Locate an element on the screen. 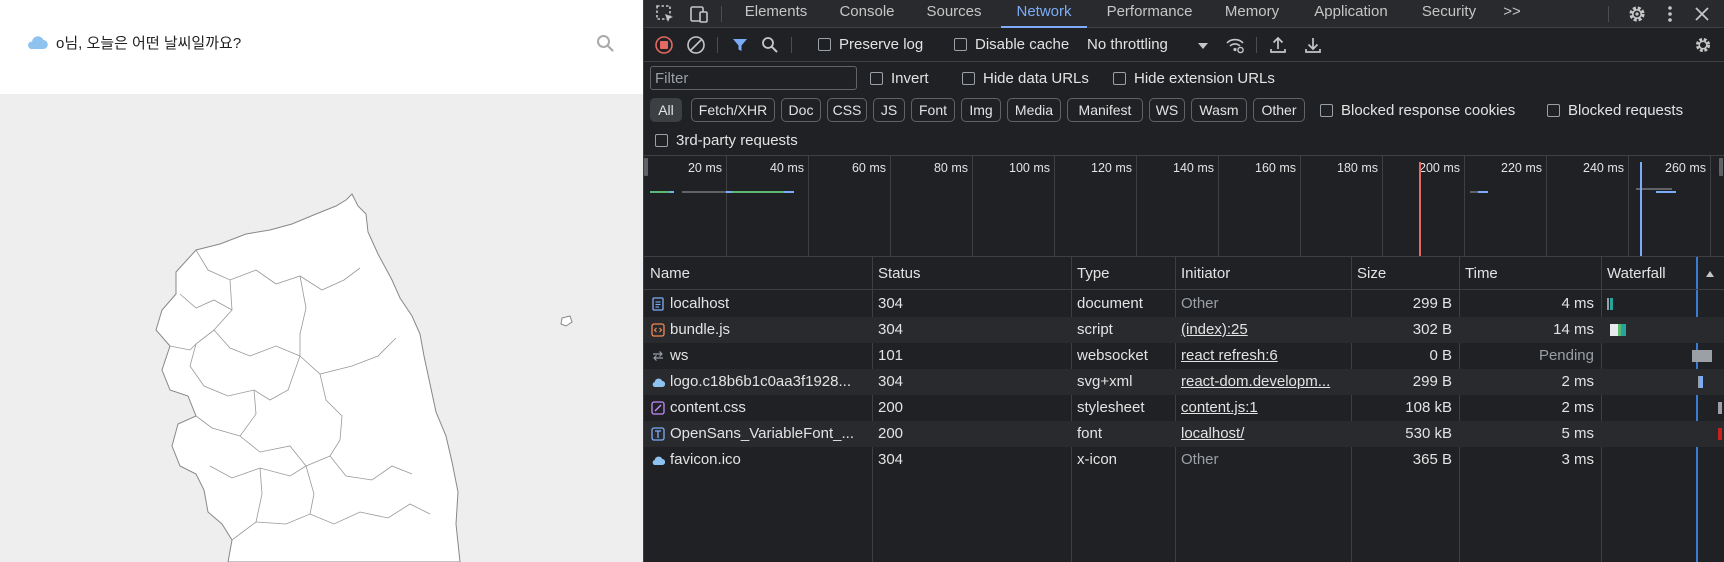  throttling-select: No throttling is located at coordinates (1127, 44).